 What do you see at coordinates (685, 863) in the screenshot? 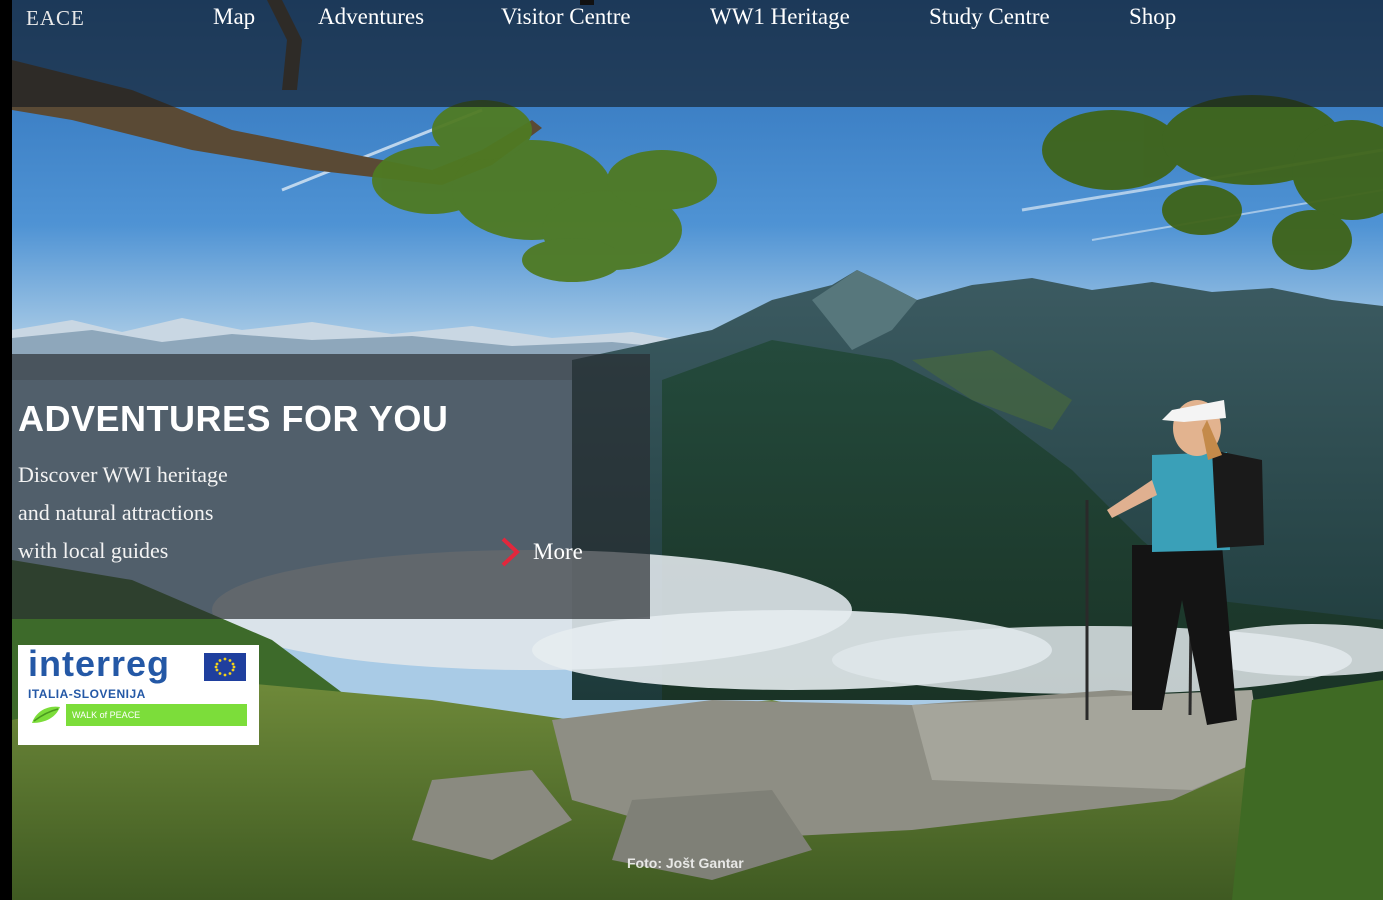
I see `photo-credit: Foto: Jošt Gantar` at bounding box center [685, 863].